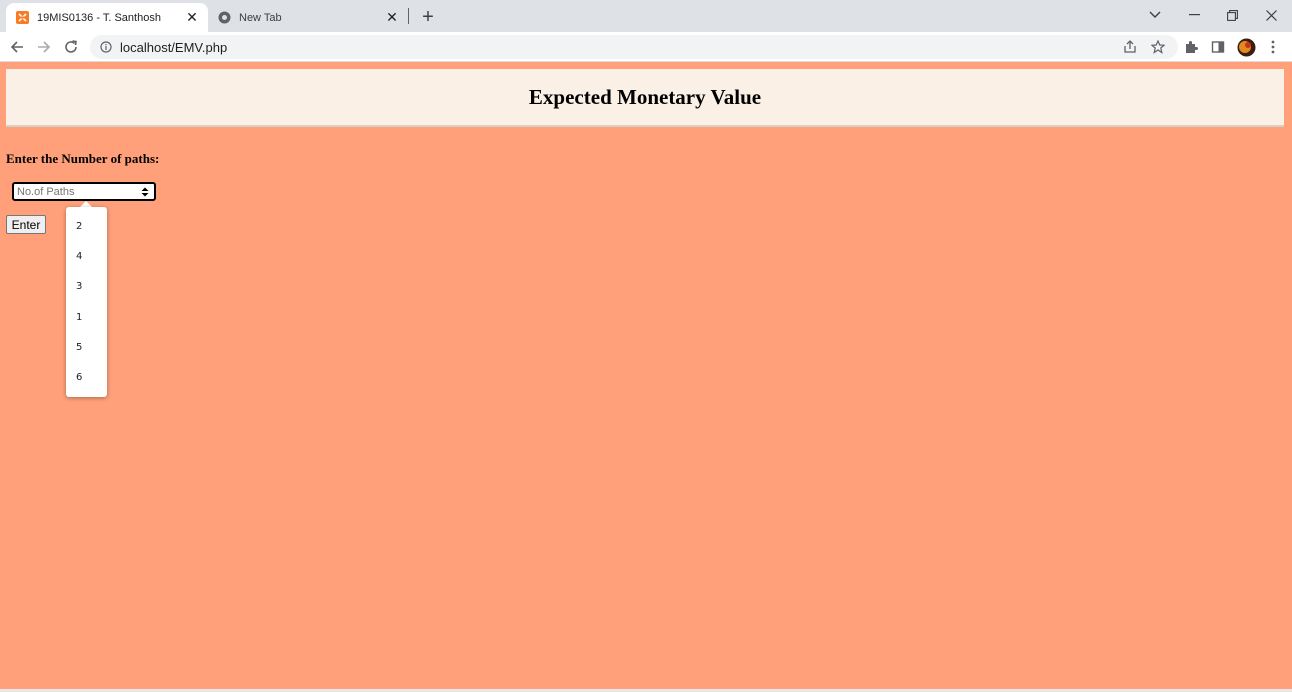 This screenshot has height=692, width=1292. What do you see at coordinates (86, 377) in the screenshot?
I see `dropdown-option: 6` at bounding box center [86, 377].